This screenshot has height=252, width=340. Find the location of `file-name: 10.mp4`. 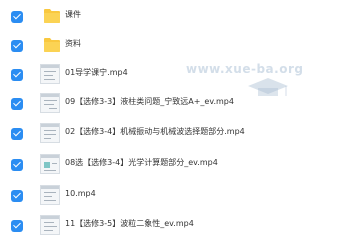

file-name: 10.mp4 is located at coordinates (80, 193).